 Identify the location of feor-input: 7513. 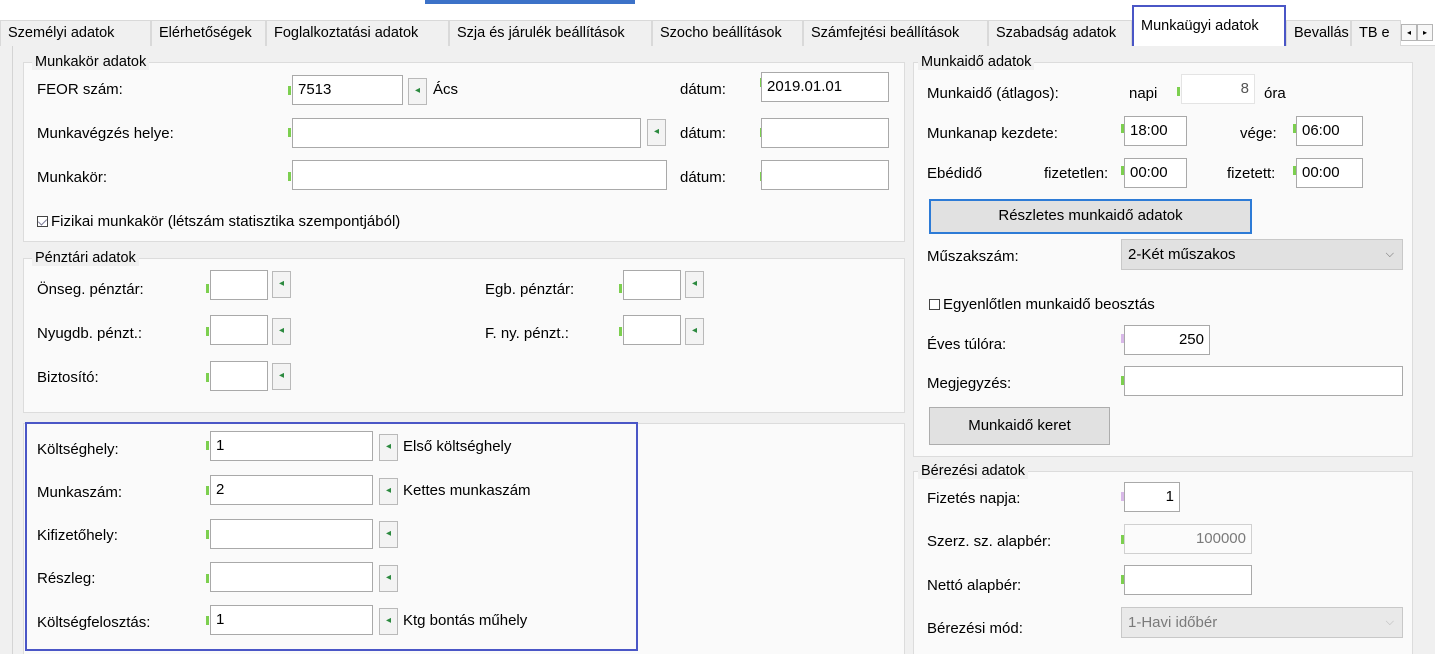
(347, 90).